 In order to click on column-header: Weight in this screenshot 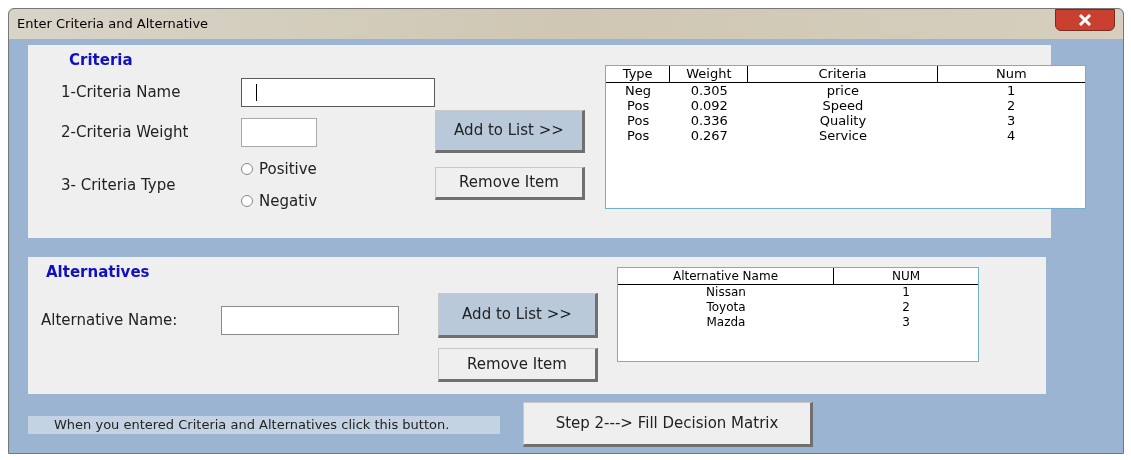, I will do `click(709, 74)`.